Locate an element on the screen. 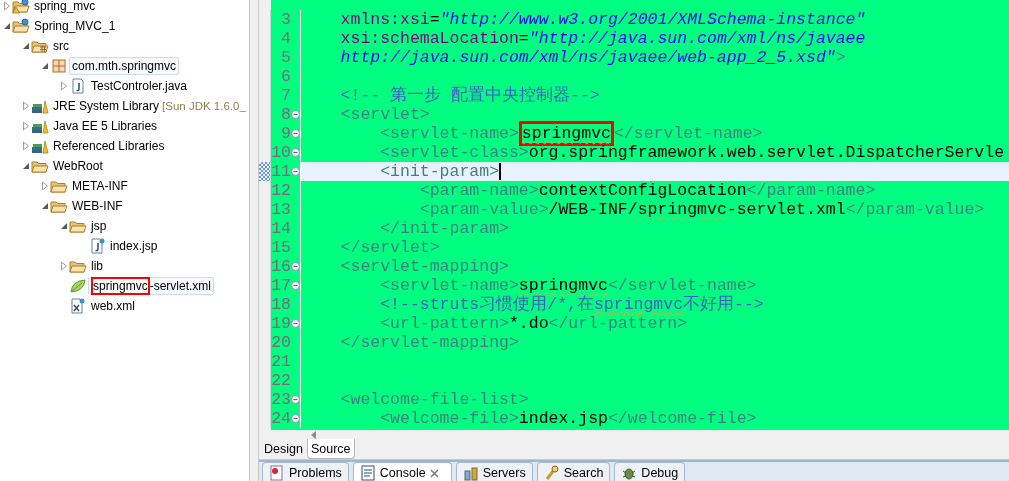  line-number: 20 is located at coordinates (281, 342).